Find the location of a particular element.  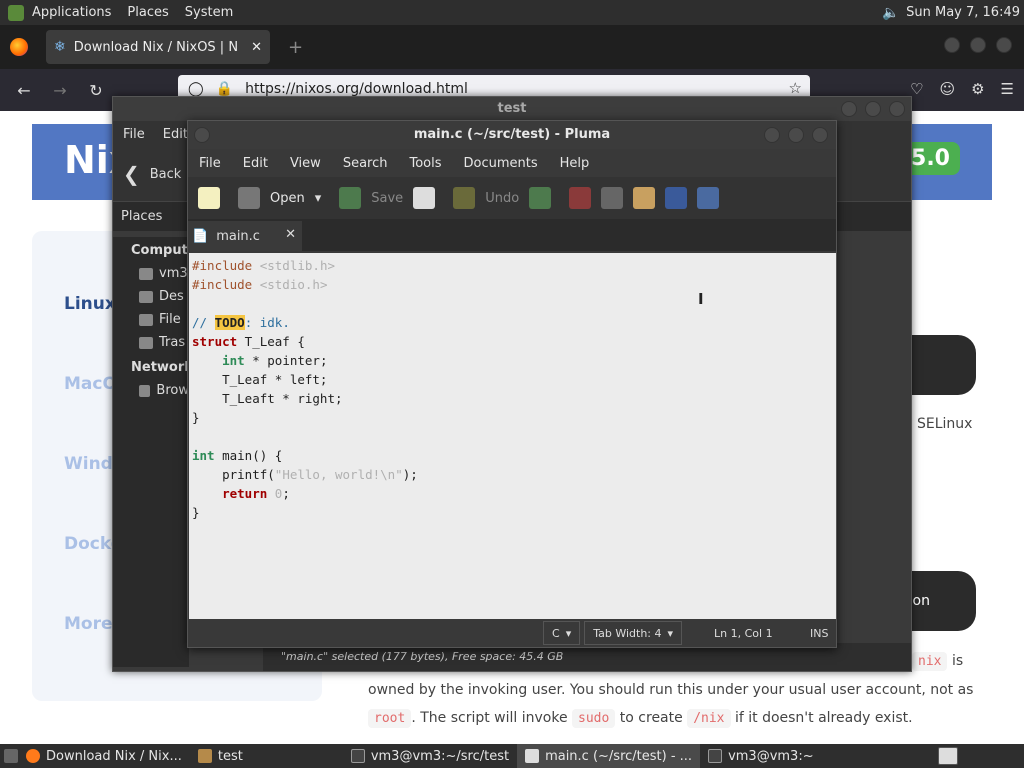

applications-menu: Applications is located at coordinates (71, 12).